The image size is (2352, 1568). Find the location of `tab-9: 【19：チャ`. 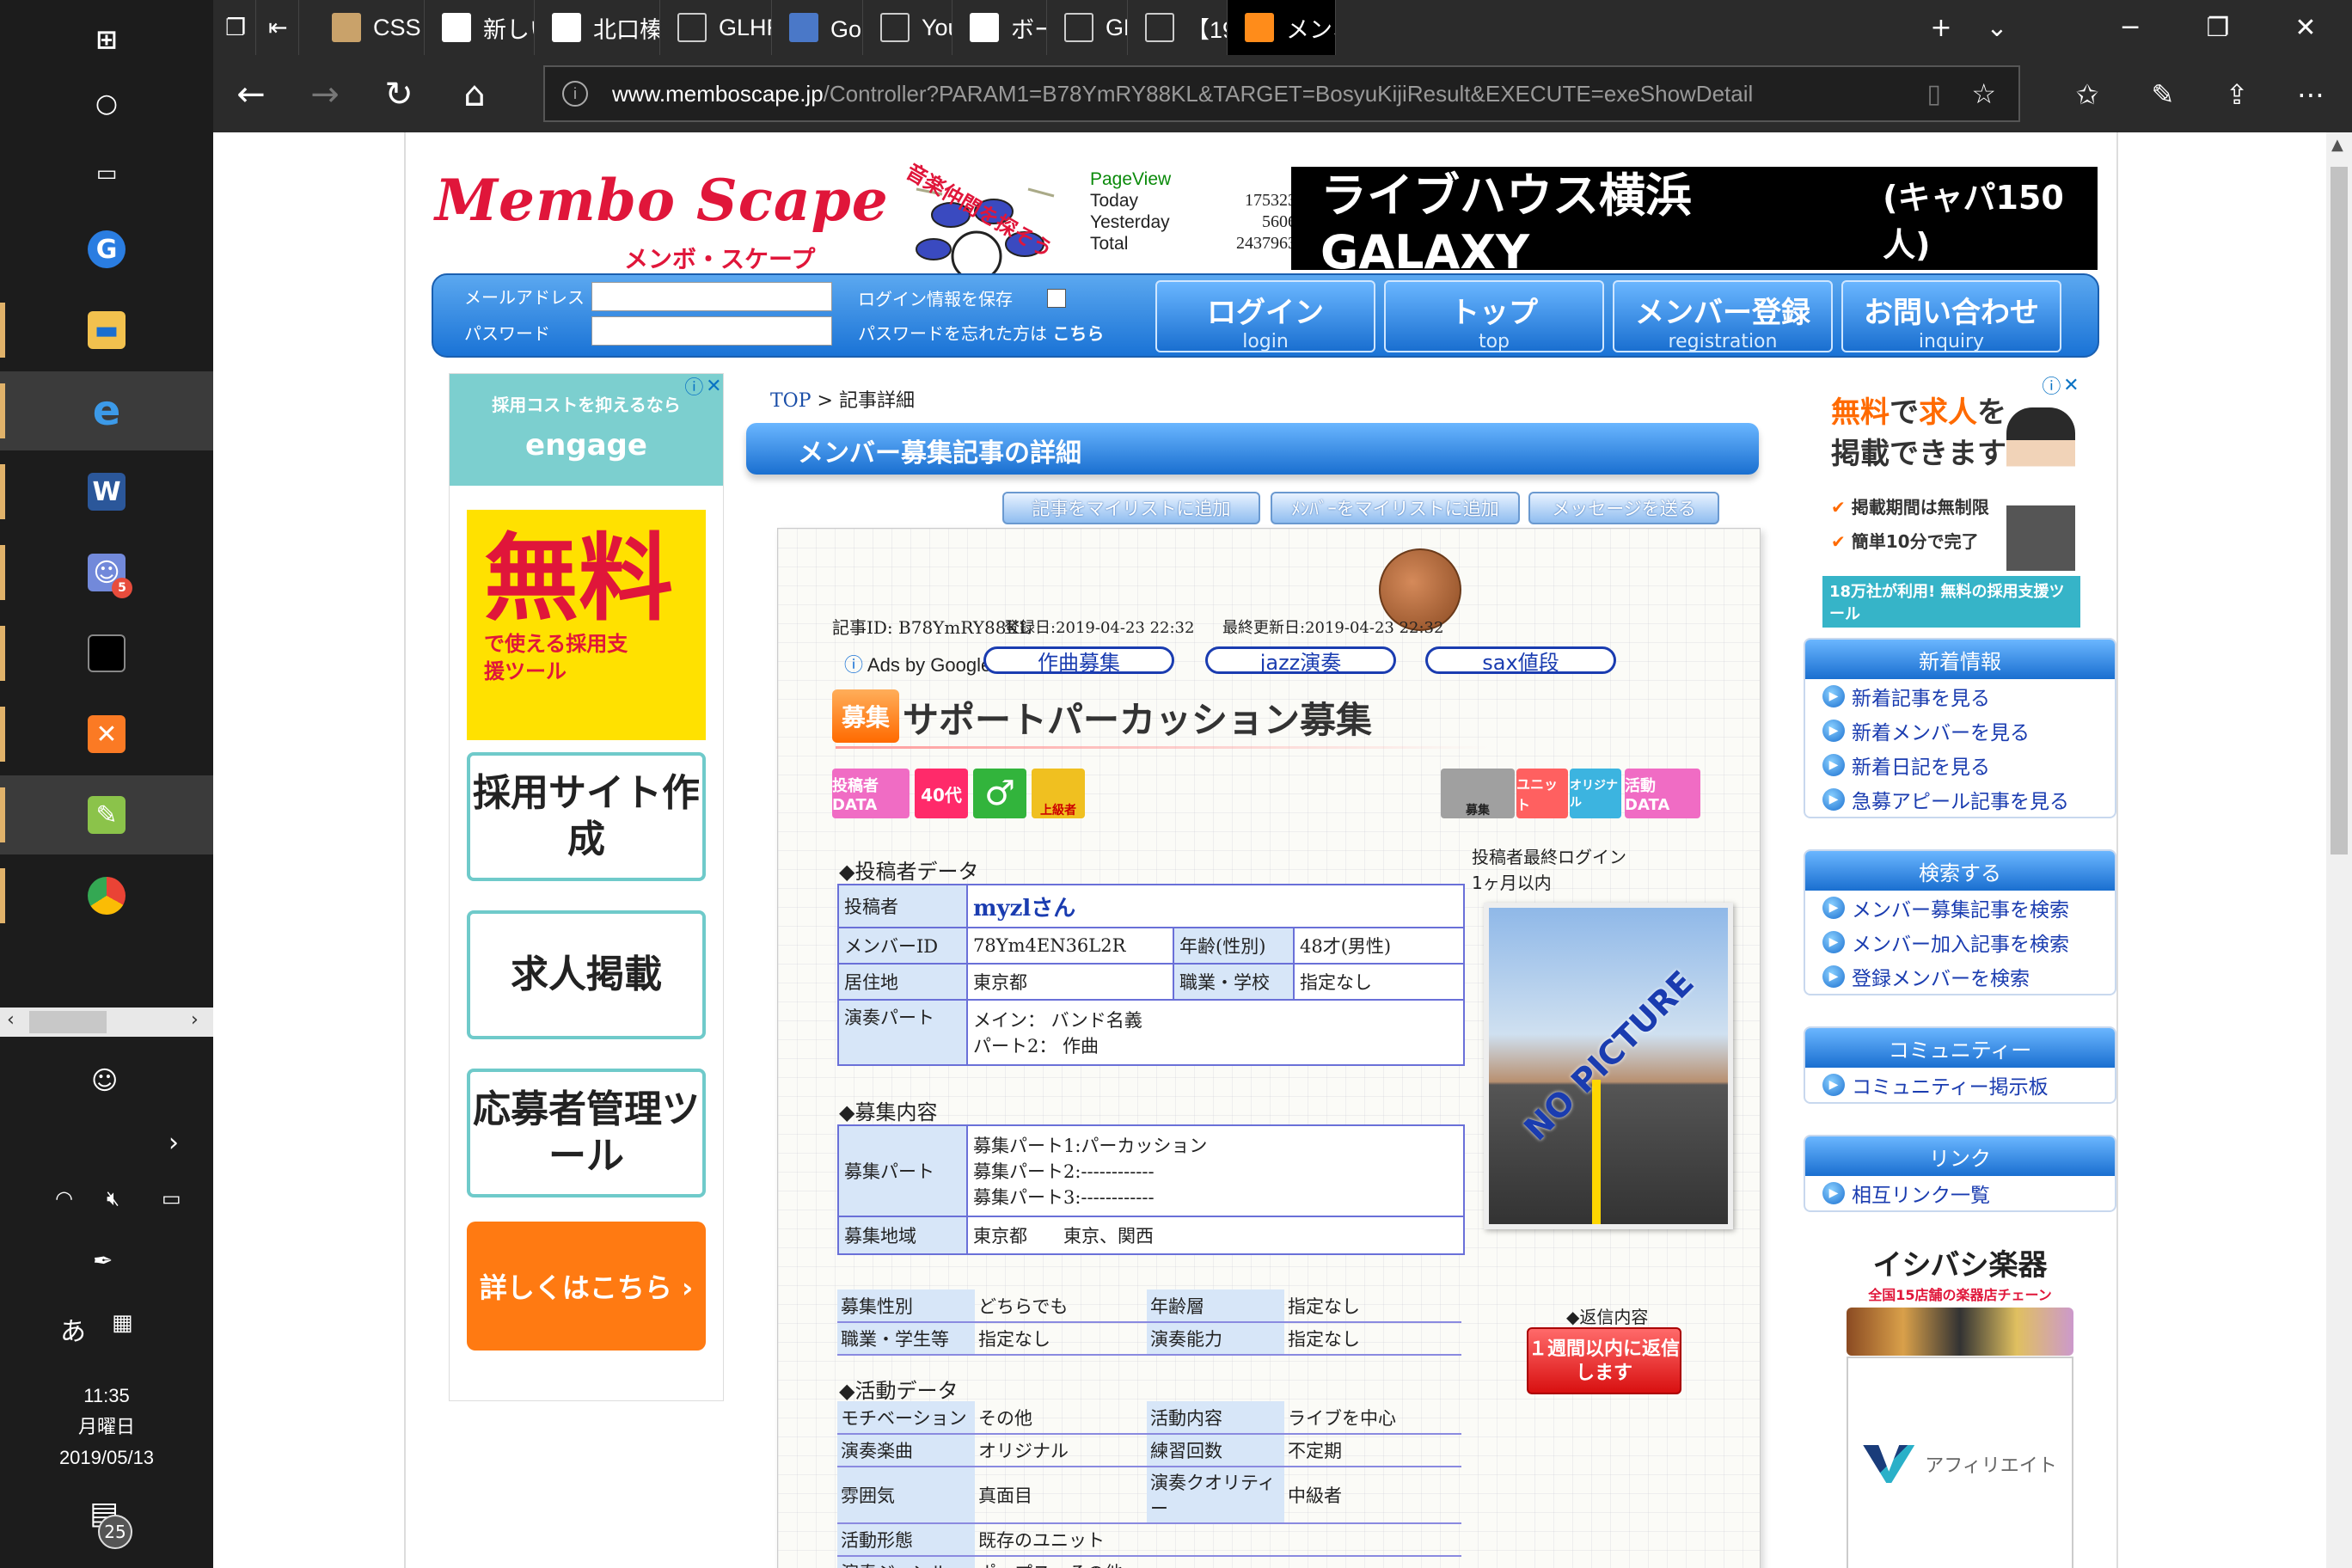

tab-9: 【19：チャ is located at coordinates (1178, 27).